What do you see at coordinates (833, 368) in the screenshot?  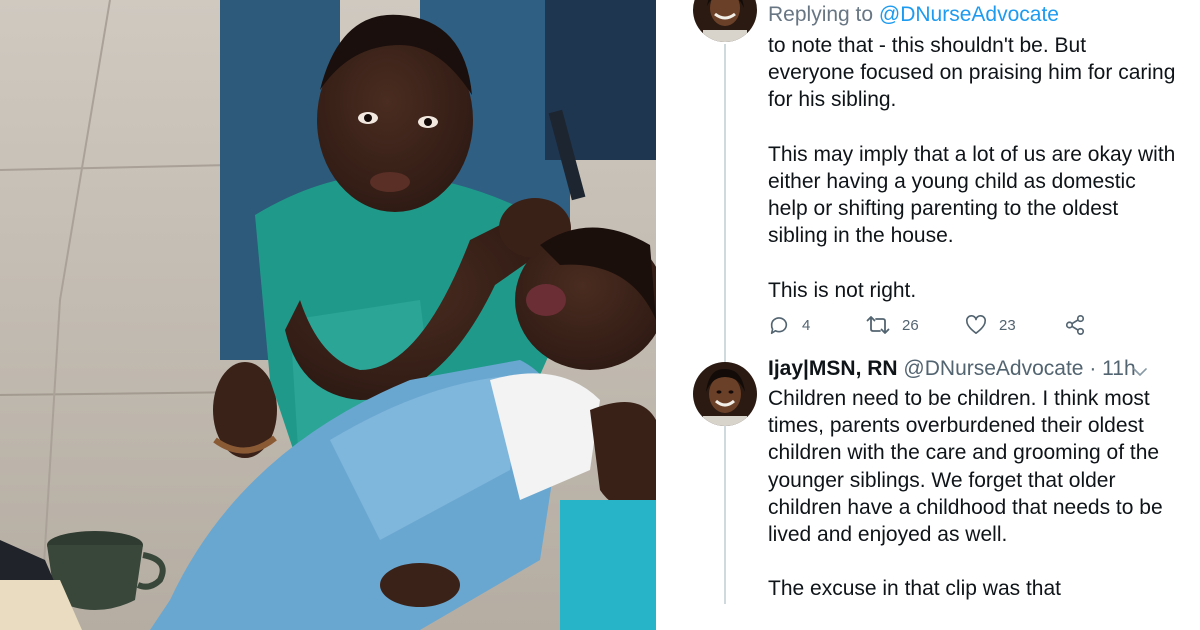 I see `display-name: Ijay|MSN, RN` at bounding box center [833, 368].